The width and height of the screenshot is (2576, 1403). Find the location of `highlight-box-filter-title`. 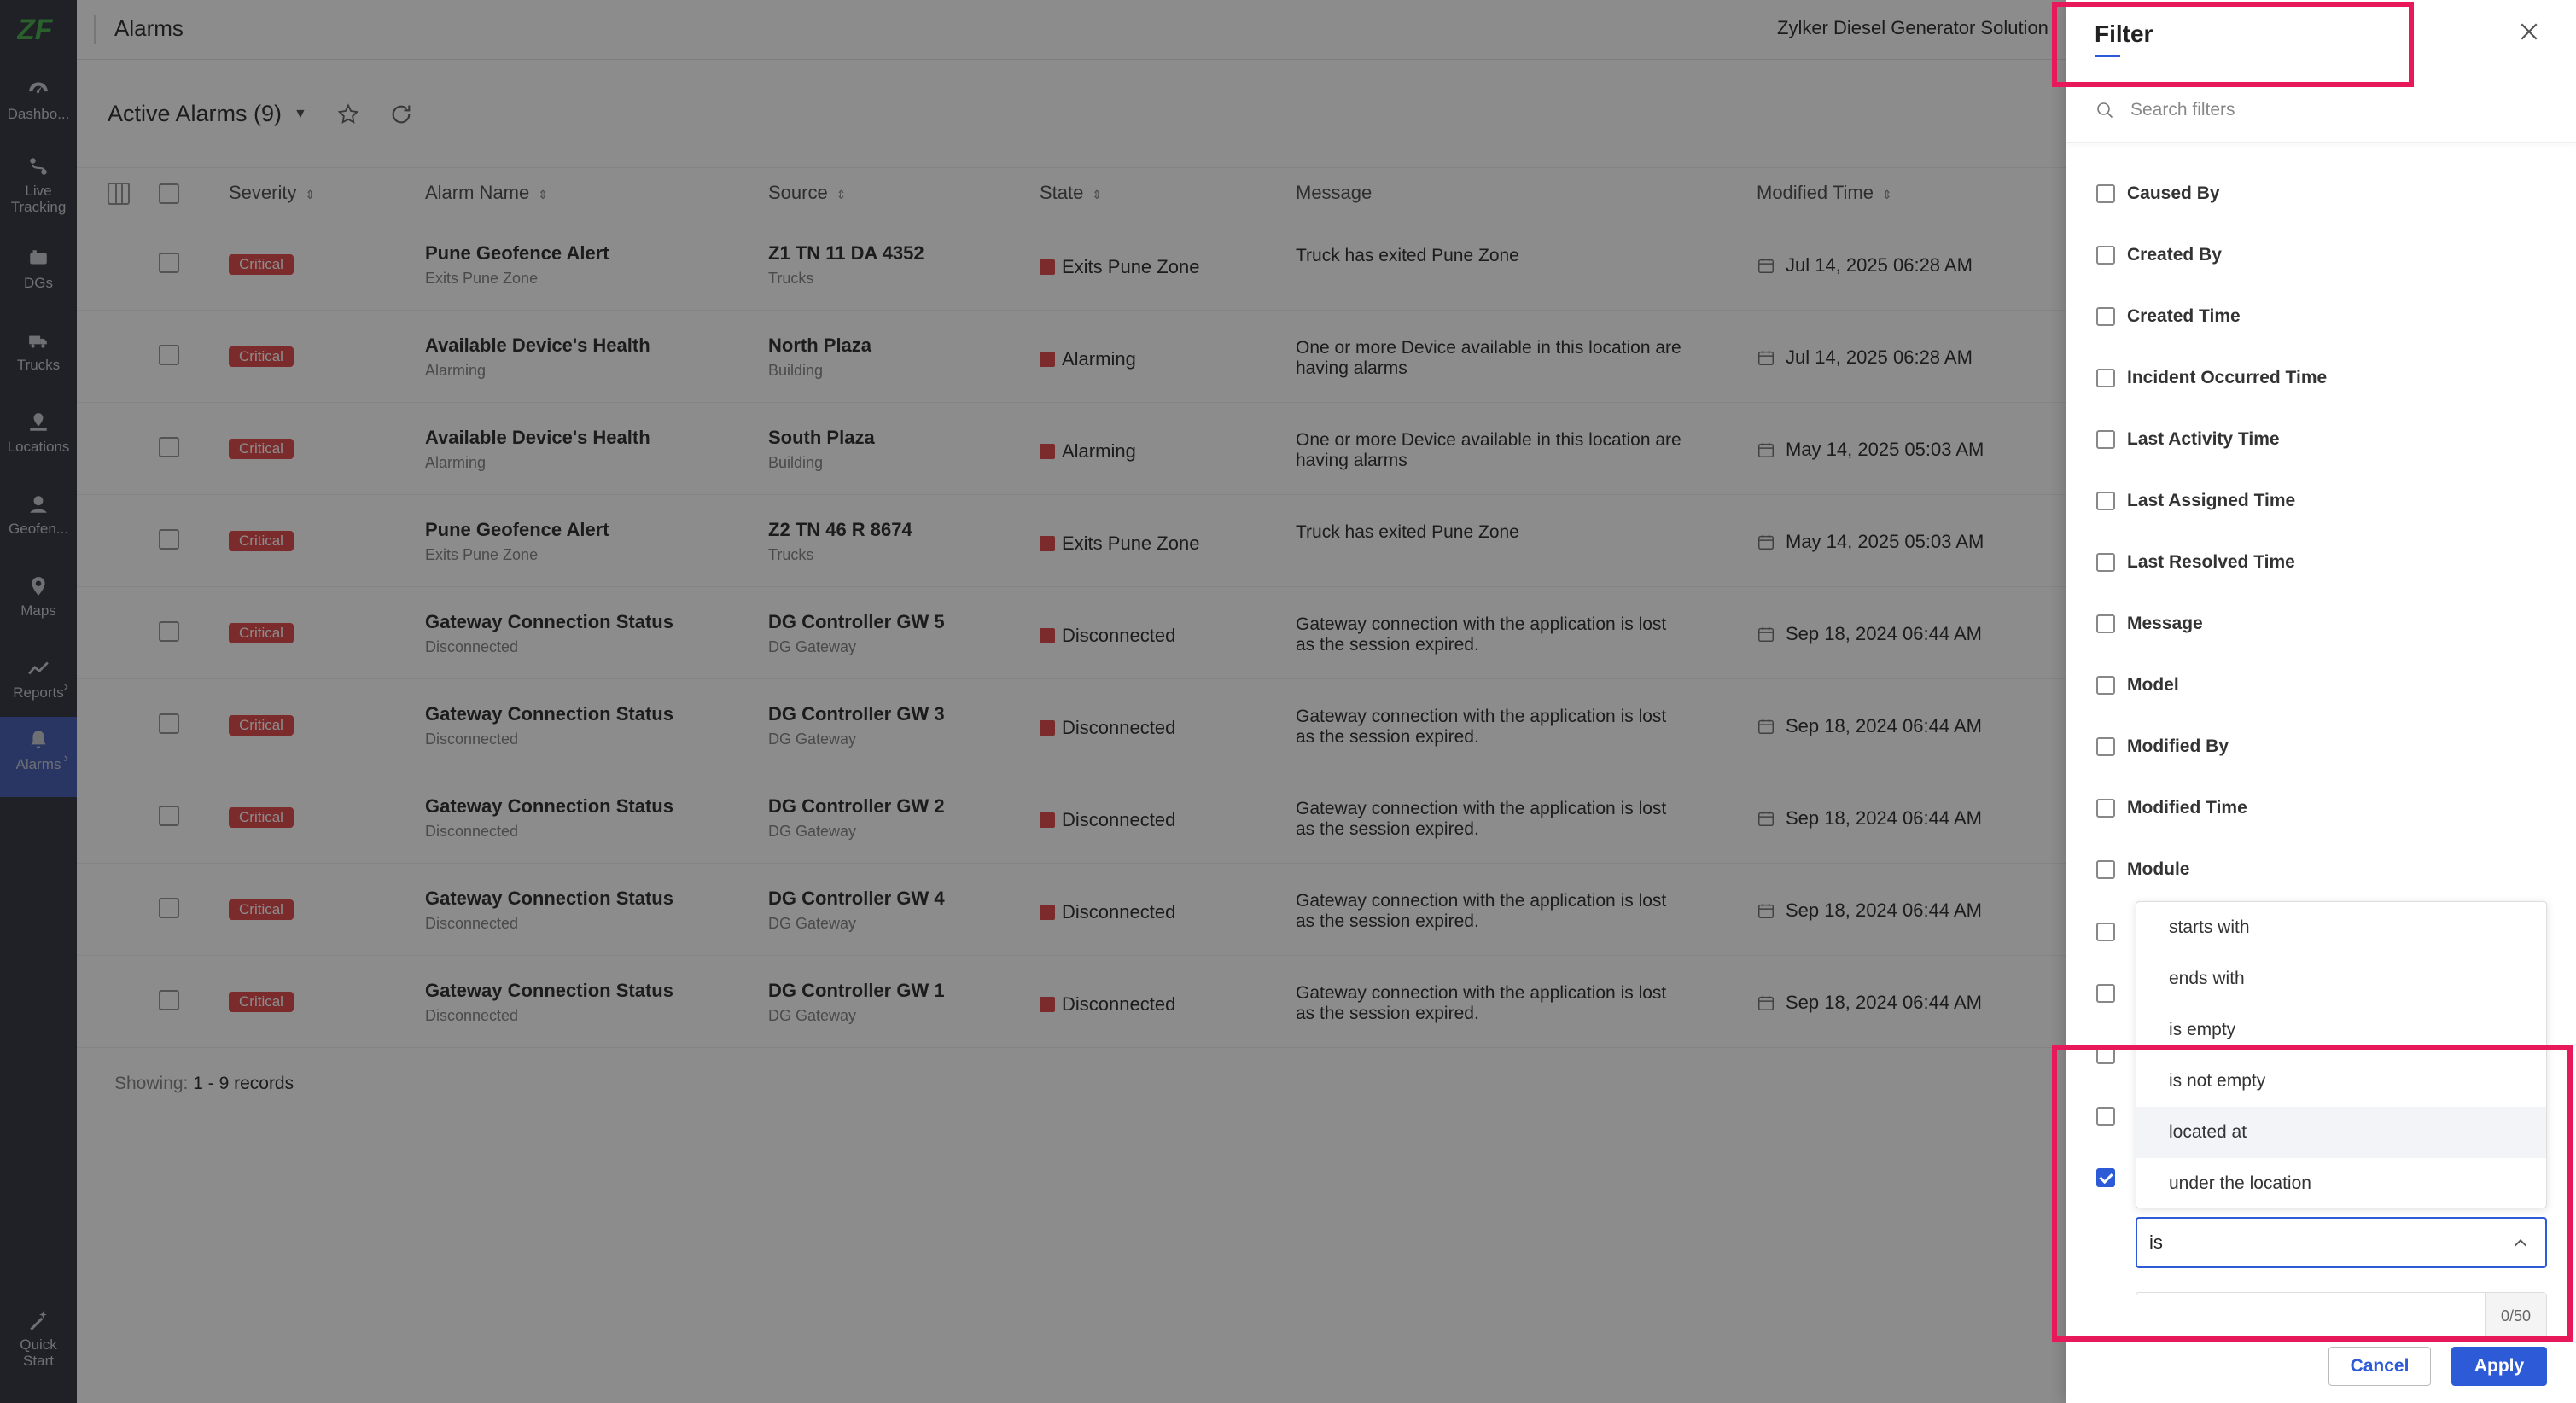

highlight-box-filter-title is located at coordinates (2233, 45).